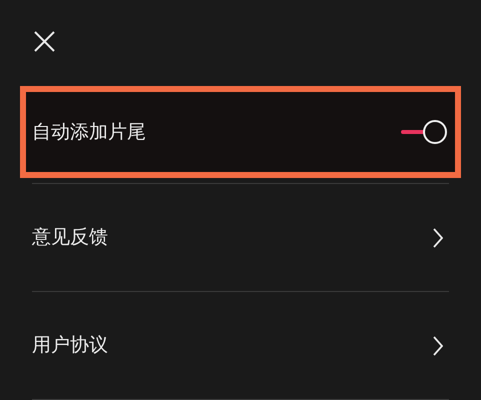  What do you see at coordinates (44, 41) in the screenshot?
I see `close-icon` at bounding box center [44, 41].